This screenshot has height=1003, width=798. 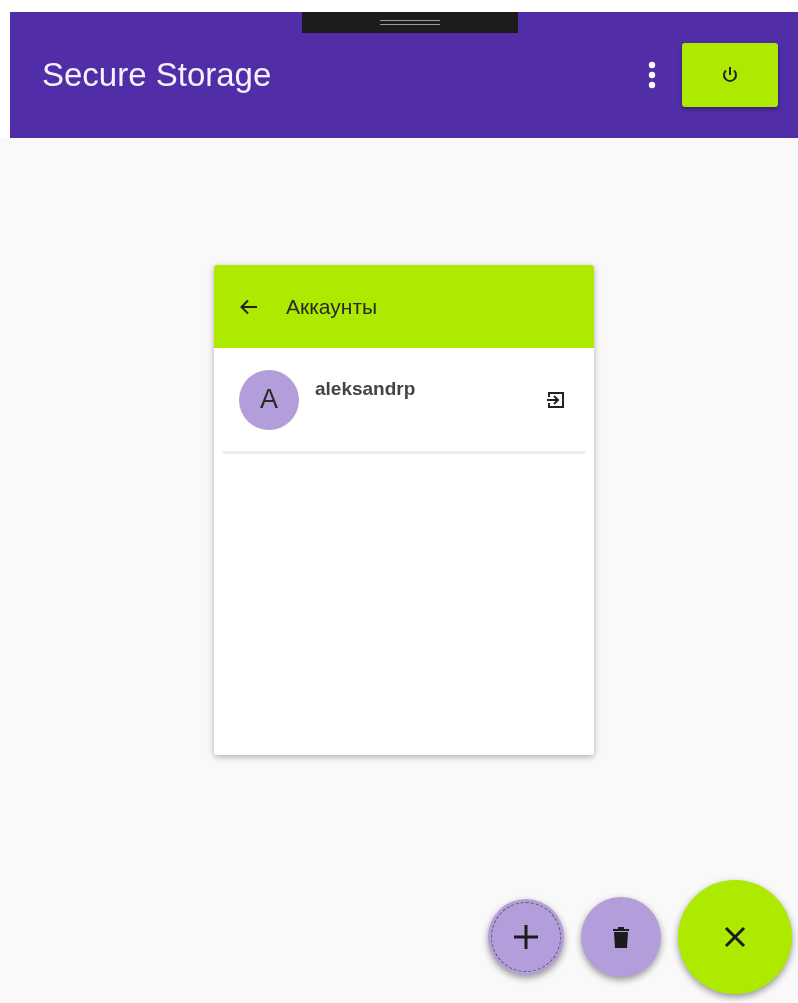 I want to click on account-item: A aleksandrp, so click(x=404, y=401).